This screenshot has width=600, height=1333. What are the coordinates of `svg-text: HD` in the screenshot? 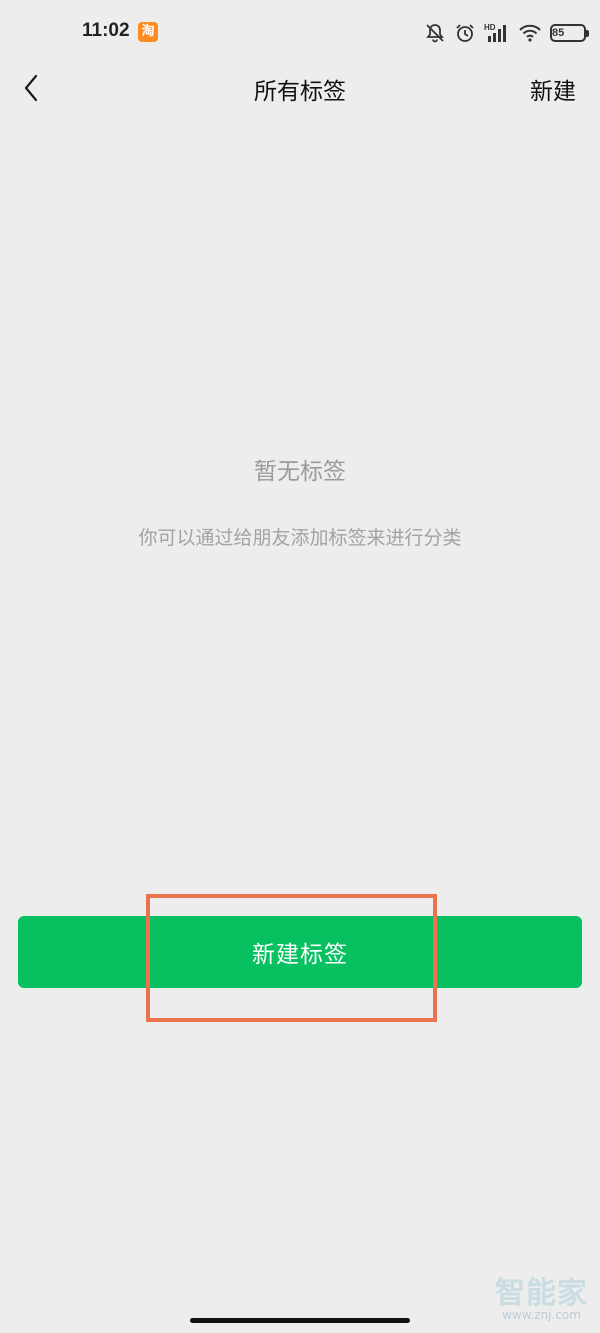 It's located at (490, 27).